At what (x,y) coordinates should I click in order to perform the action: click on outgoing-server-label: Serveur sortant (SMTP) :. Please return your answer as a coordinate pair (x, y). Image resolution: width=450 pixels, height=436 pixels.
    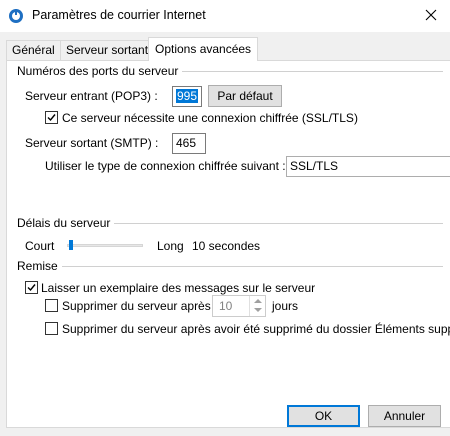
    Looking at the image, I should click on (92, 143).